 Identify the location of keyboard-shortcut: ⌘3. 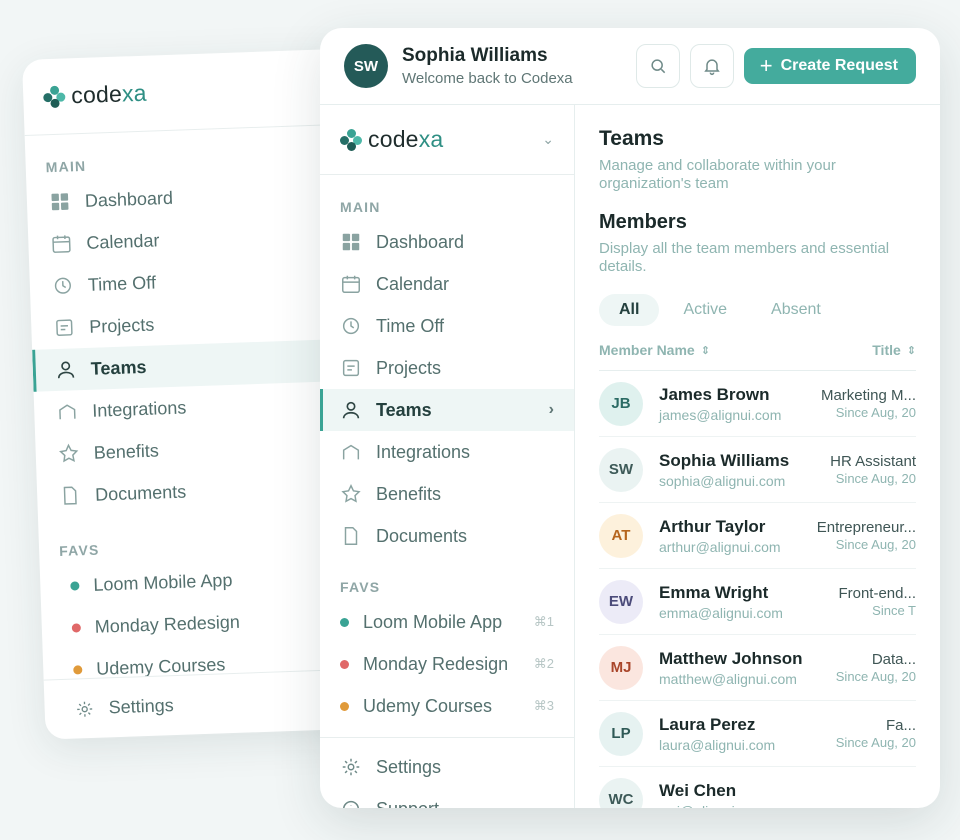
(543, 705).